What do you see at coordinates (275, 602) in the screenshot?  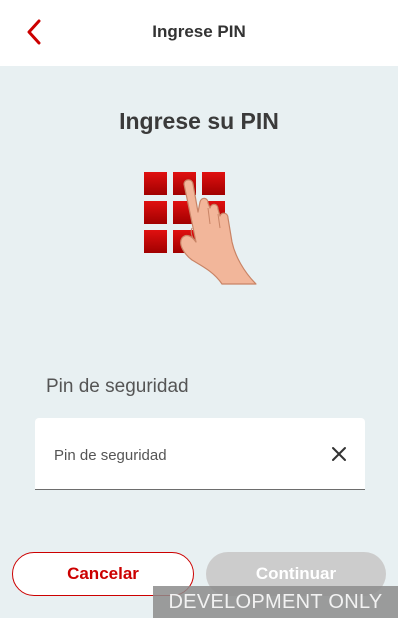 I see `development-banner: DEVELOPMENT ONLY` at bounding box center [275, 602].